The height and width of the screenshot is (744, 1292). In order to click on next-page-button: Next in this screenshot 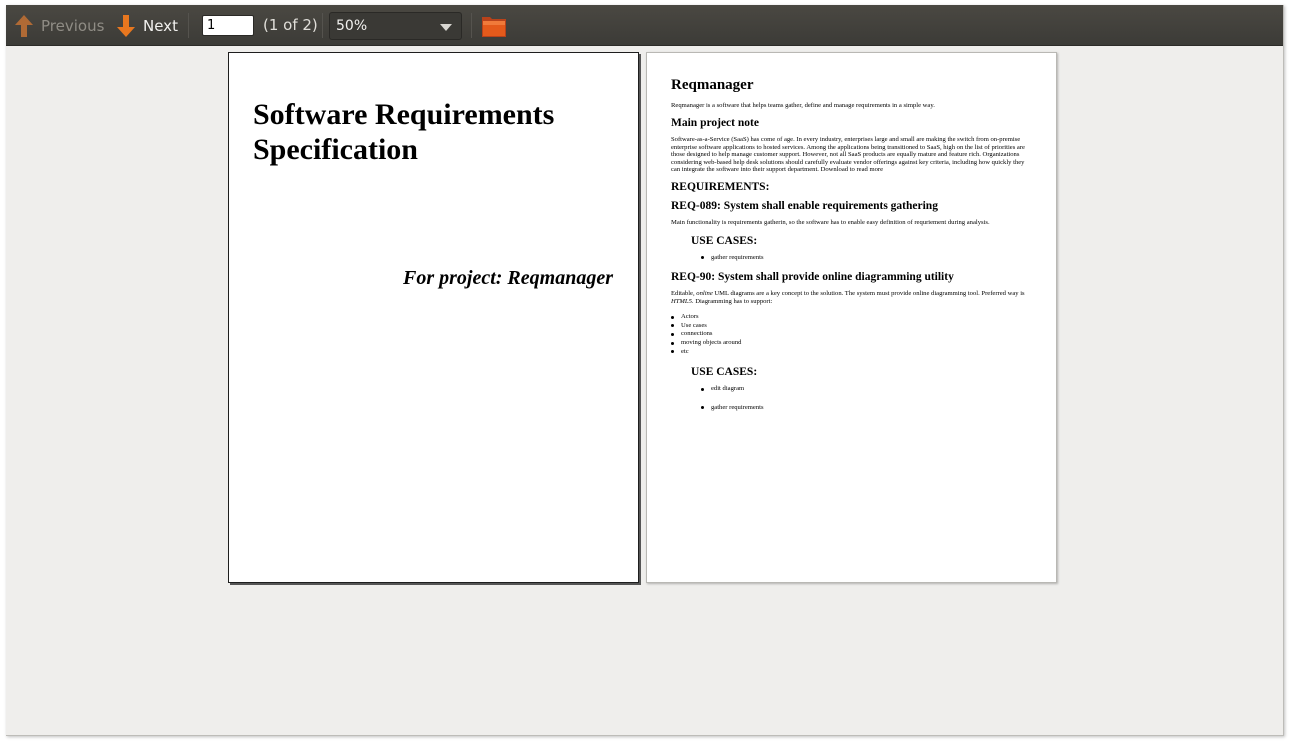, I will do `click(147, 25)`.